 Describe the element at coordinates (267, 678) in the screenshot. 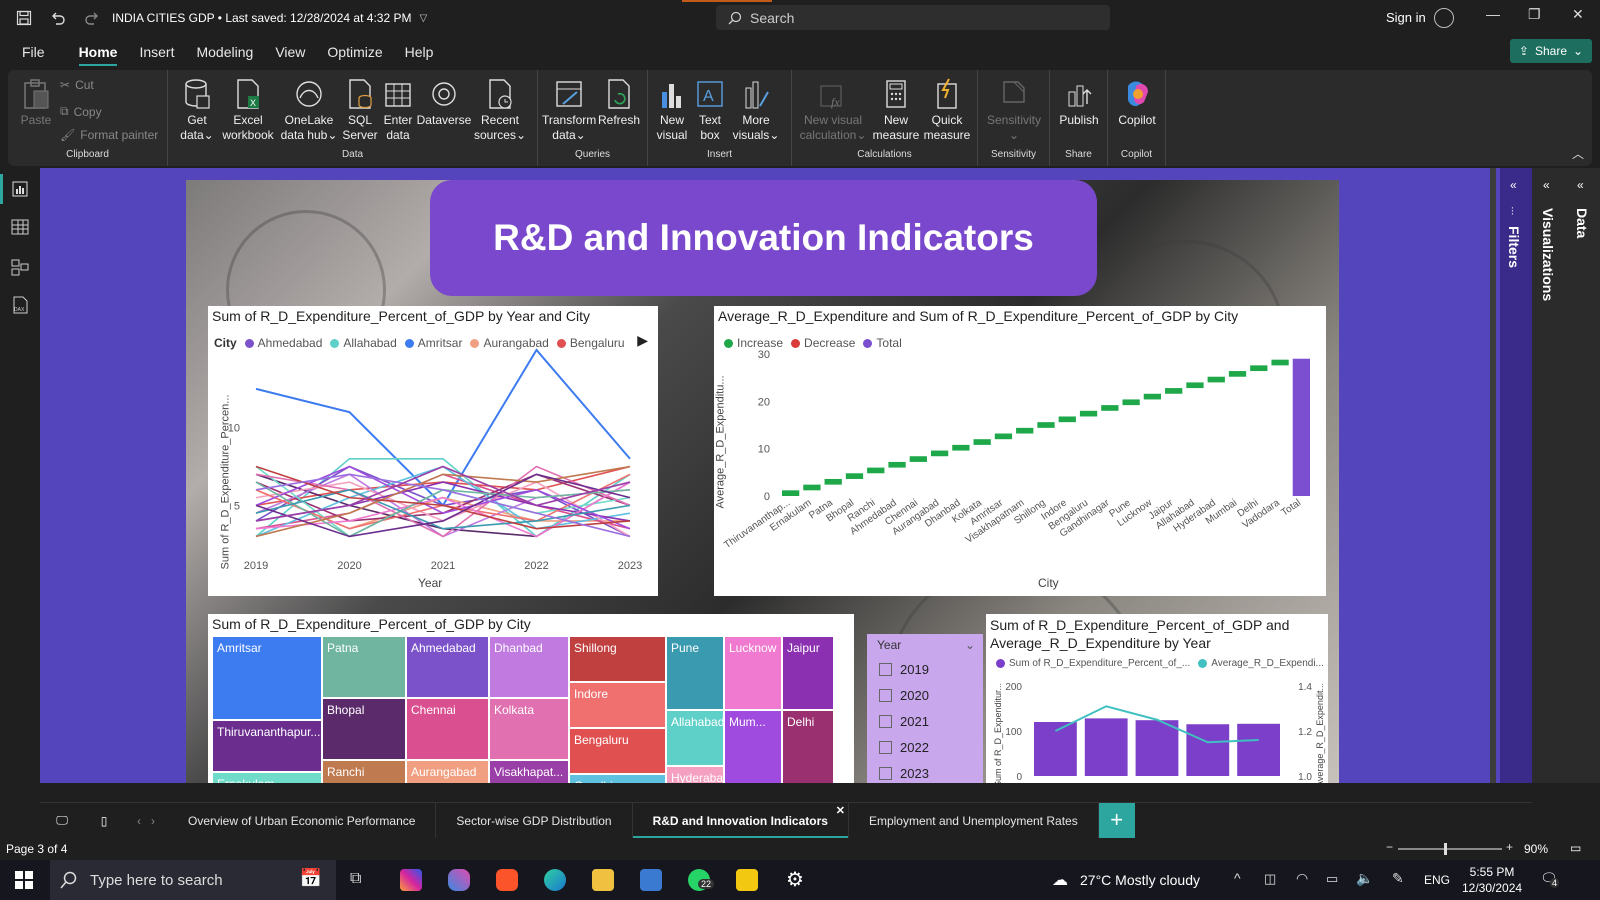

I see `treemap-cell: Amritsar` at that location.